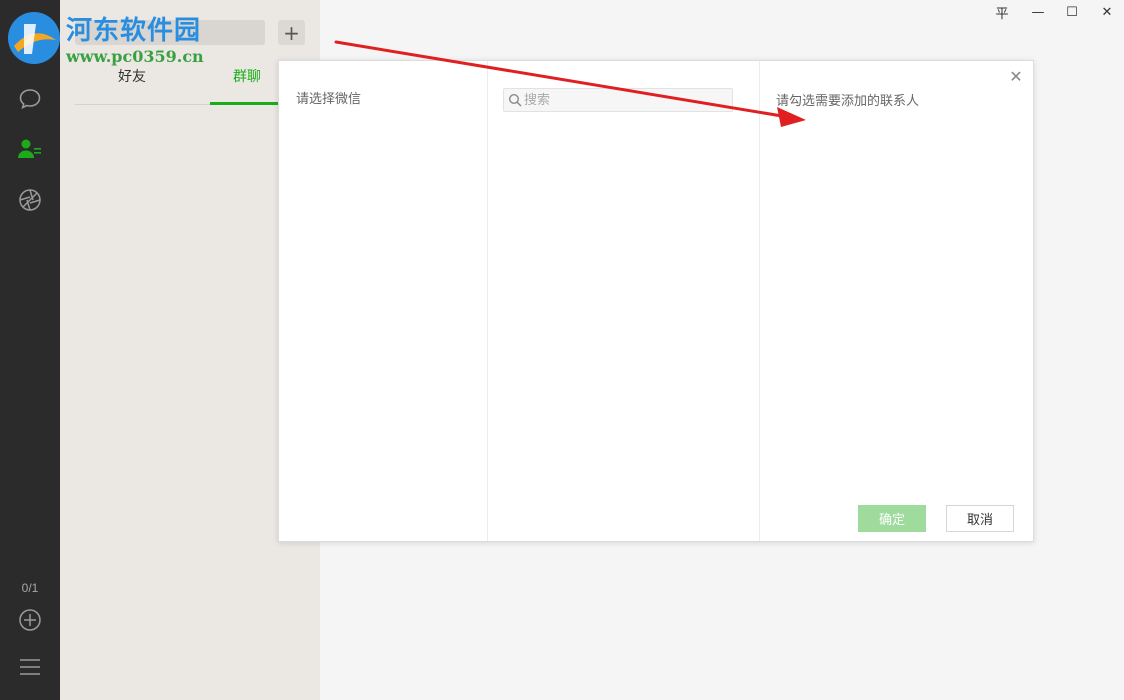 This screenshot has height=700, width=1124. Describe the element at coordinates (30, 620) in the screenshot. I see `add-circle-icon` at that location.